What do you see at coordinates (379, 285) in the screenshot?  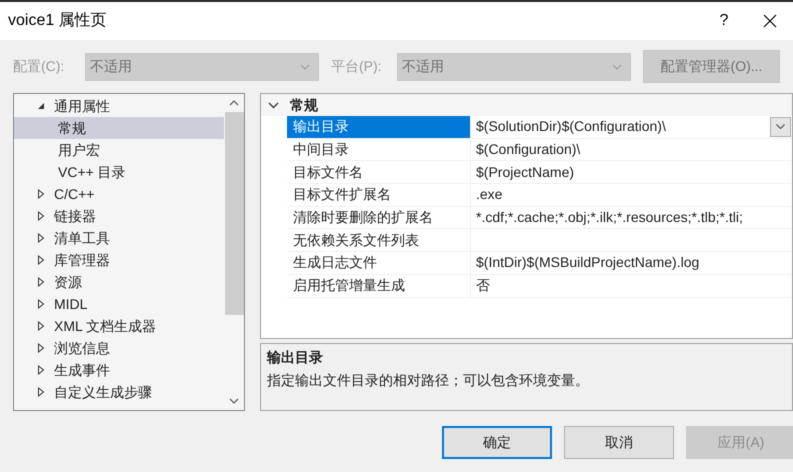 I see `property-name: 启用托管增量生成` at bounding box center [379, 285].